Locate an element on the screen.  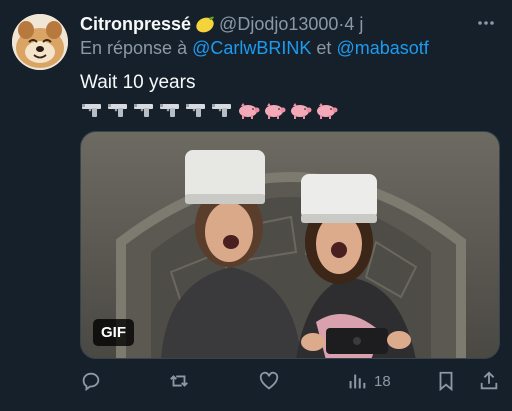
like-button is located at coordinates (269, 381).